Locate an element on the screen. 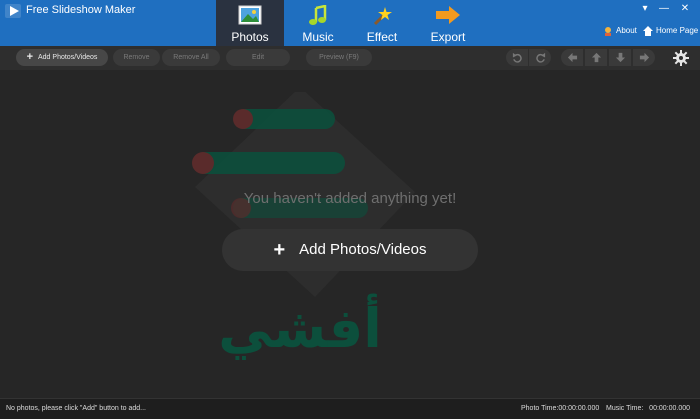  arrow-up-icon is located at coordinates (596, 57).